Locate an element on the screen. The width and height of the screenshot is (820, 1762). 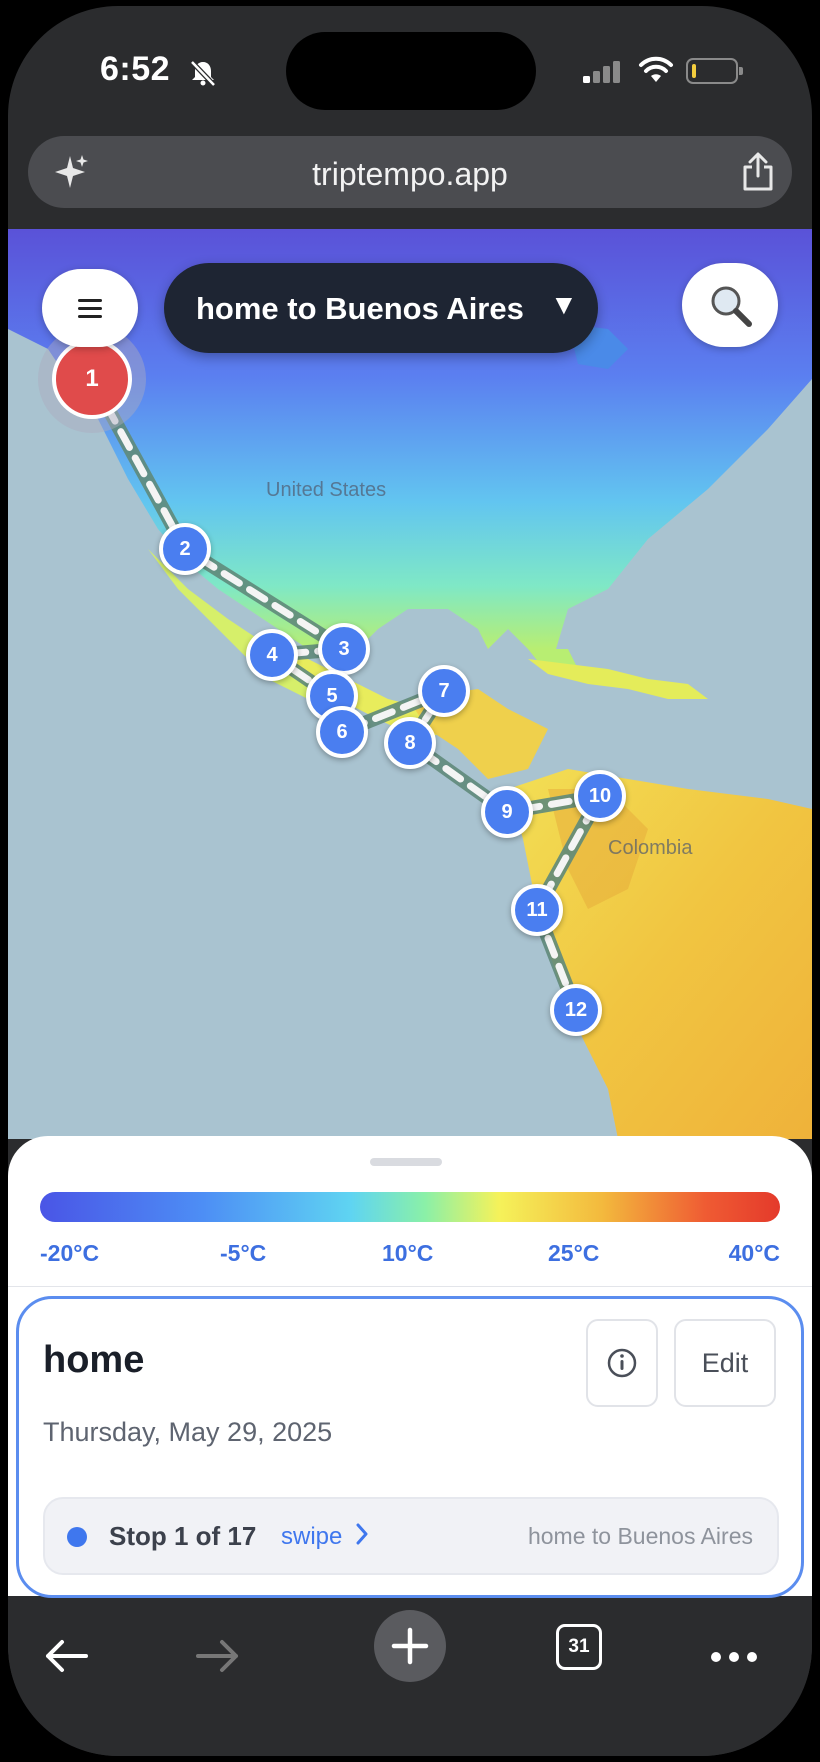
status-time: 6:52 is located at coordinates (135, 69).